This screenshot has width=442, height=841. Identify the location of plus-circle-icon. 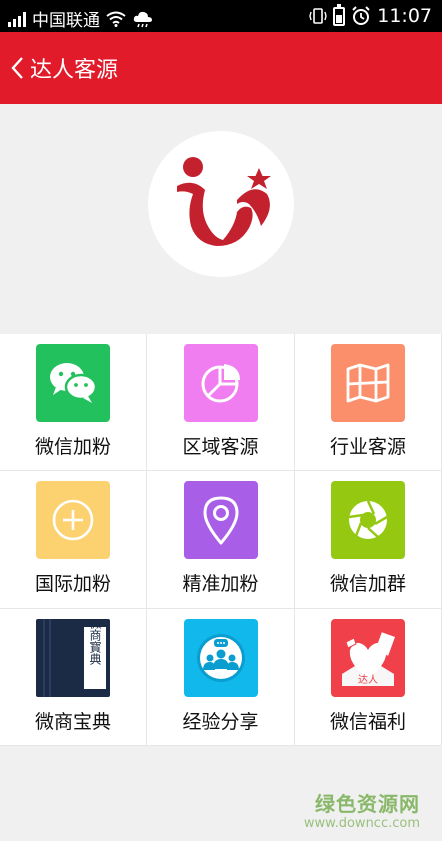
(73, 520).